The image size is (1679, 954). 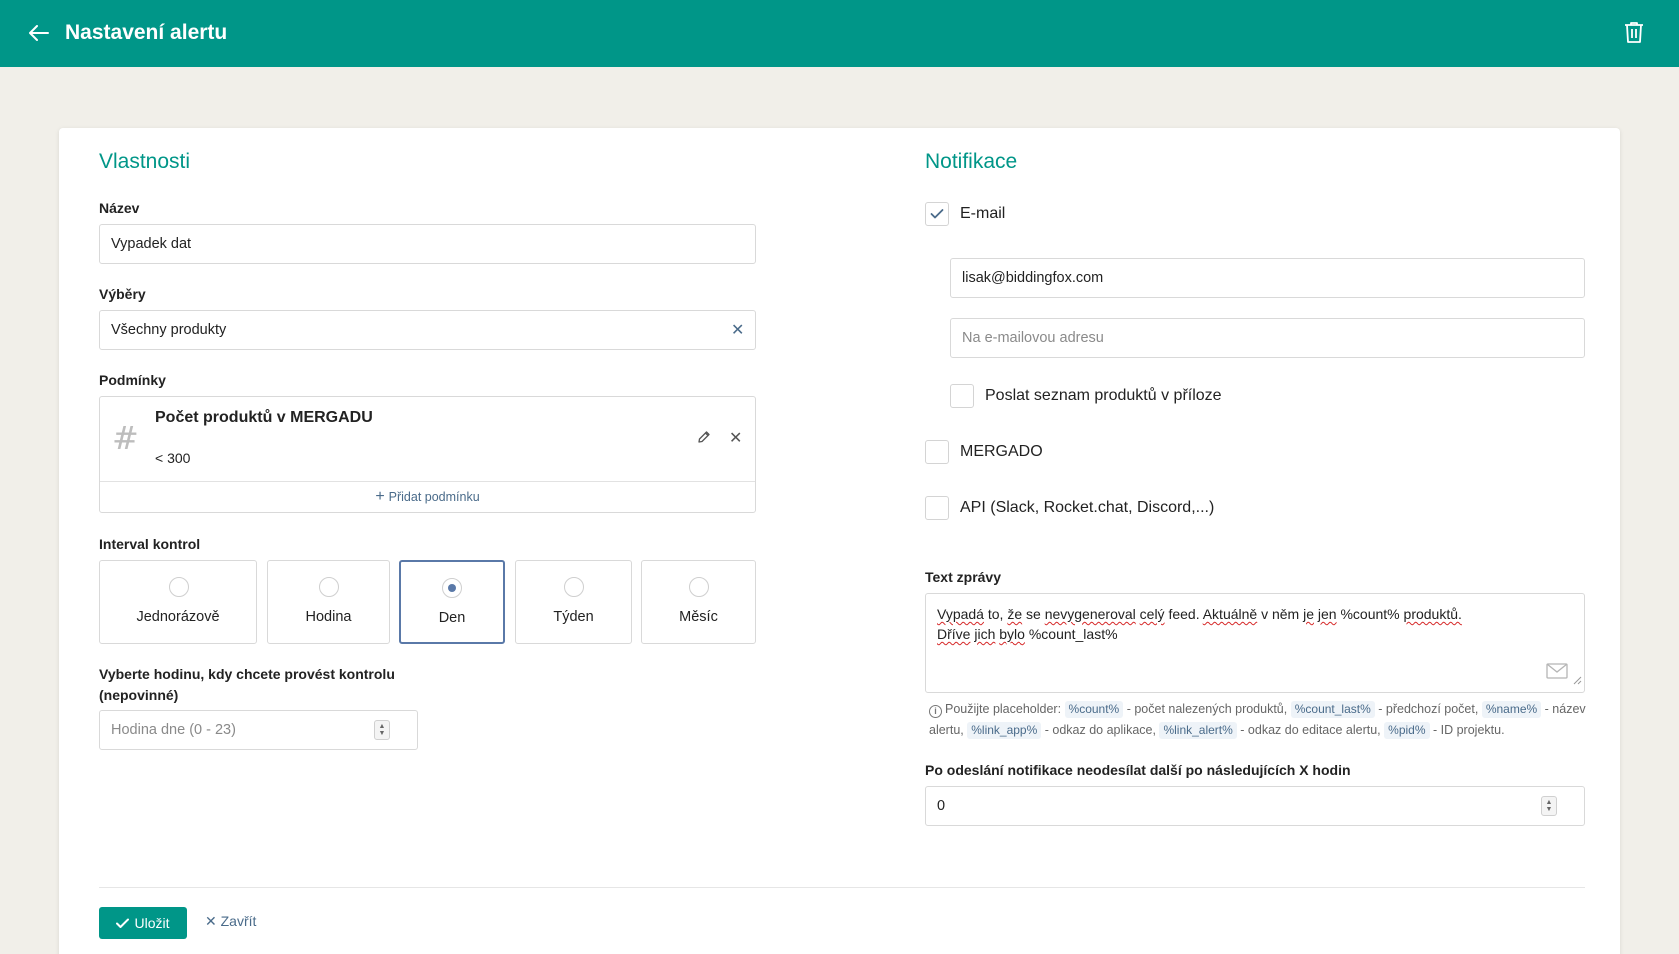 What do you see at coordinates (1407, 730) in the screenshot?
I see `placeholder-tag: %pid%` at bounding box center [1407, 730].